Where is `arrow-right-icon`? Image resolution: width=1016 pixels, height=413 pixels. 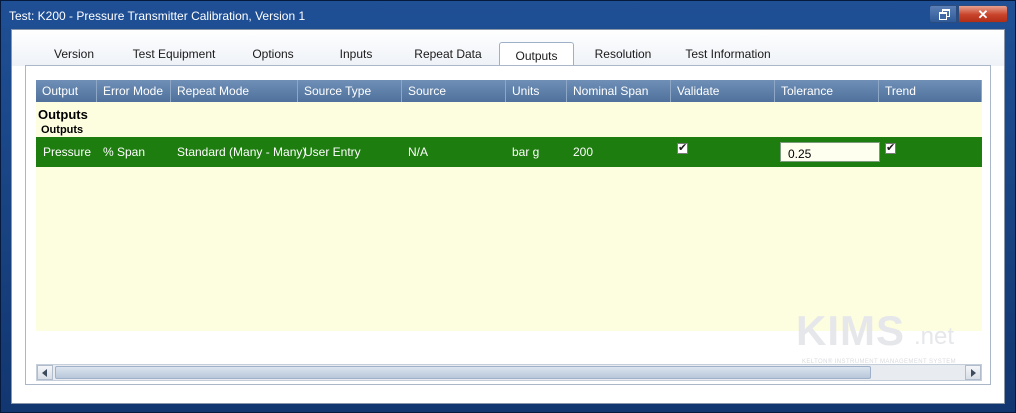
arrow-right-icon is located at coordinates (973, 373).